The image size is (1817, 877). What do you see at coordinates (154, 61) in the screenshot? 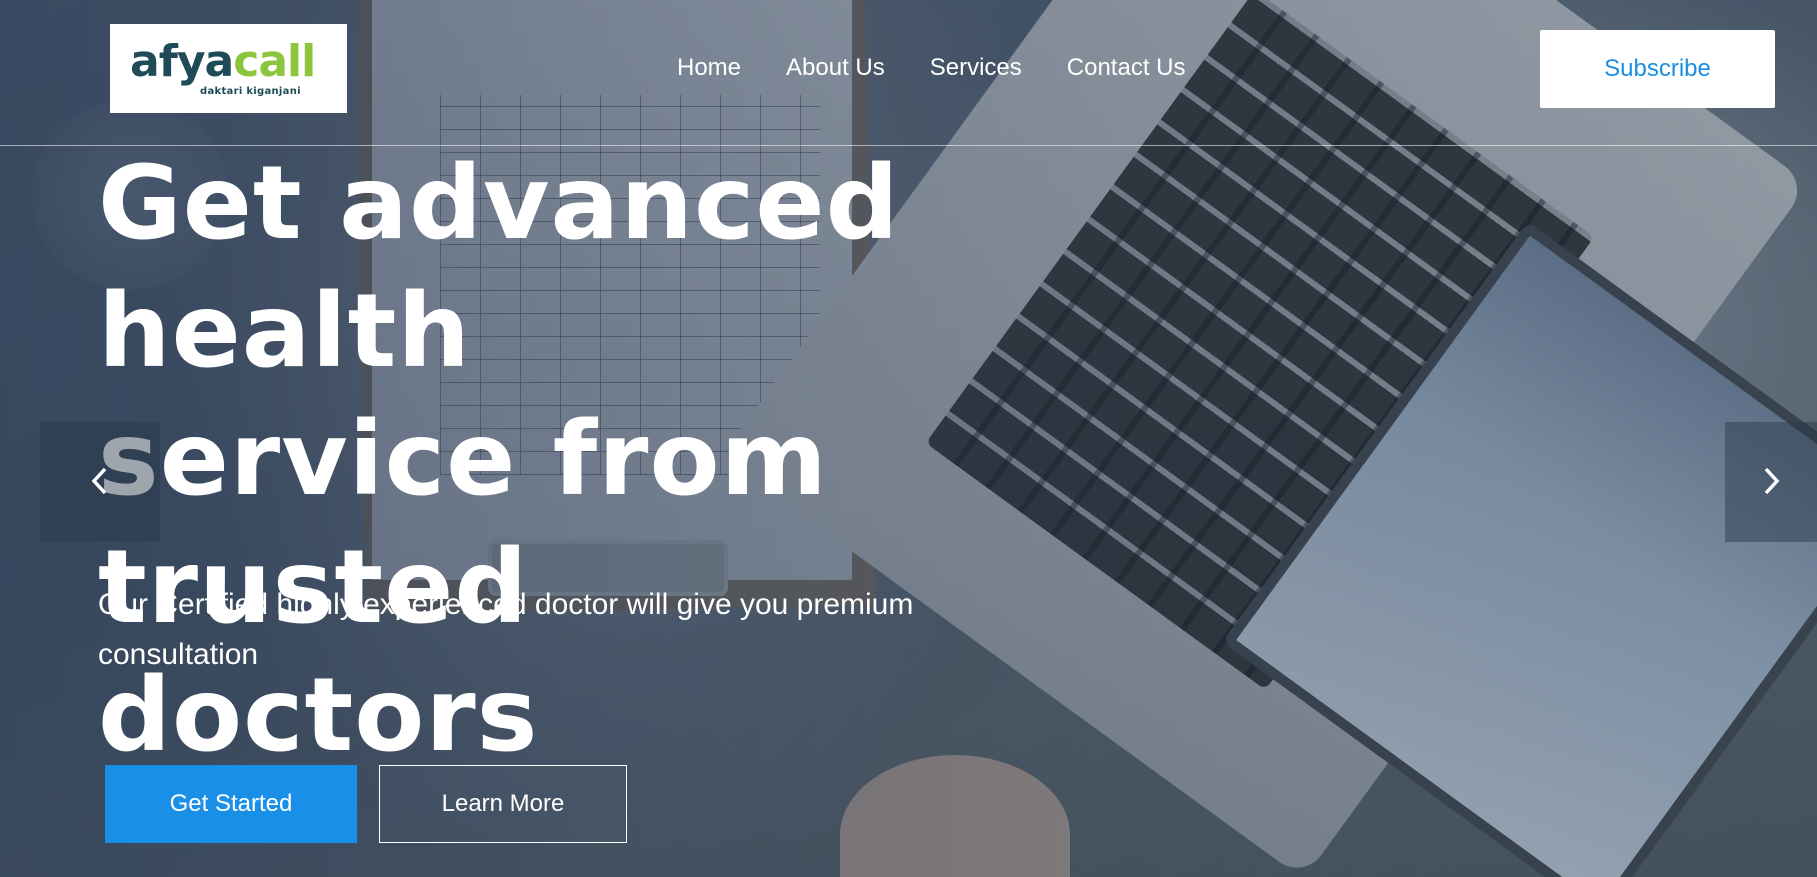
I see `logo-part-af: af` at bounding box center [154, 61].